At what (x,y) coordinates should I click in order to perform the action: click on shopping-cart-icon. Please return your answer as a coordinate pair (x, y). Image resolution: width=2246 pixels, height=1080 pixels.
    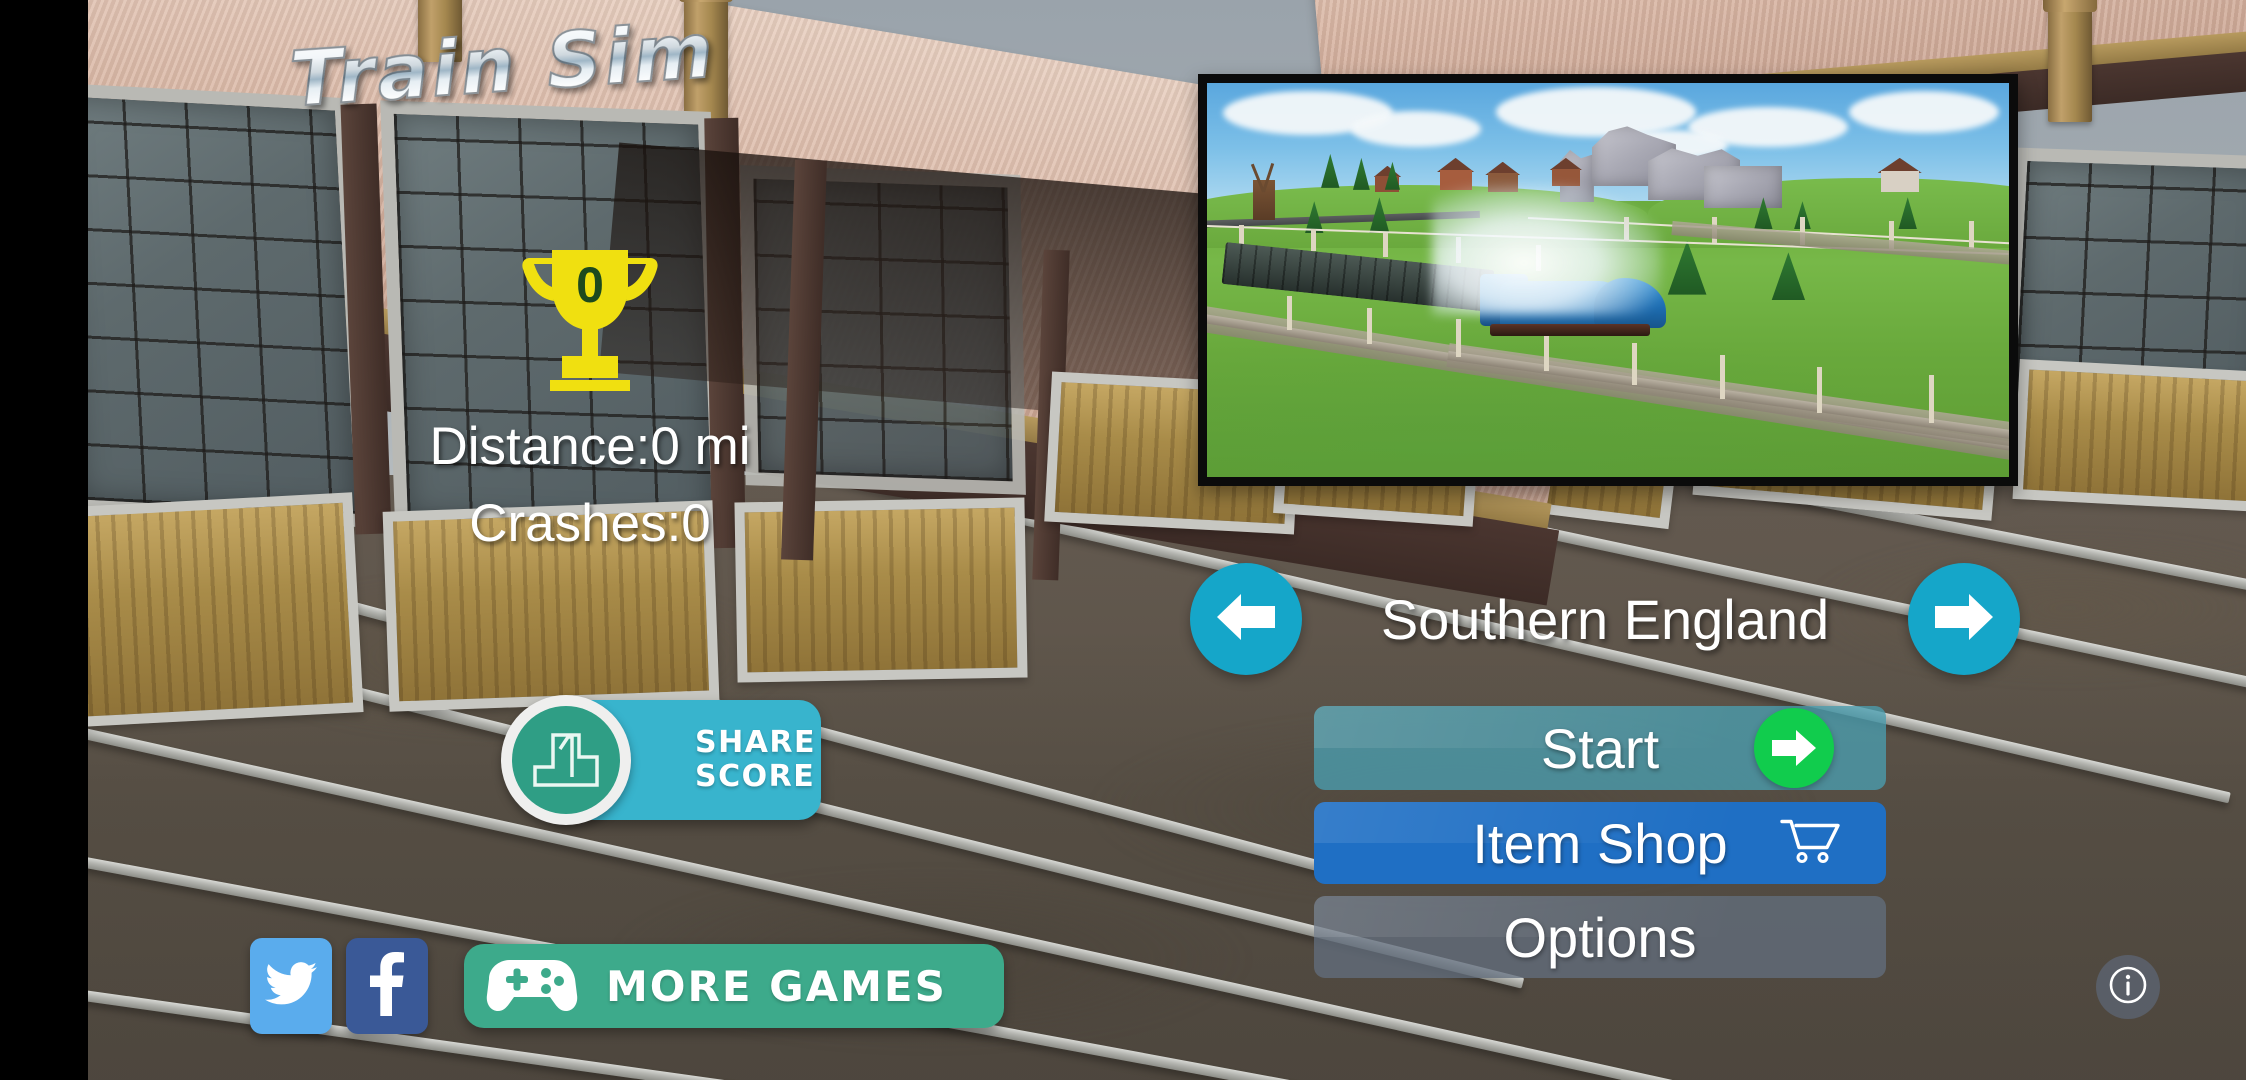
    Looking at the image, I should click on (1811, 843).